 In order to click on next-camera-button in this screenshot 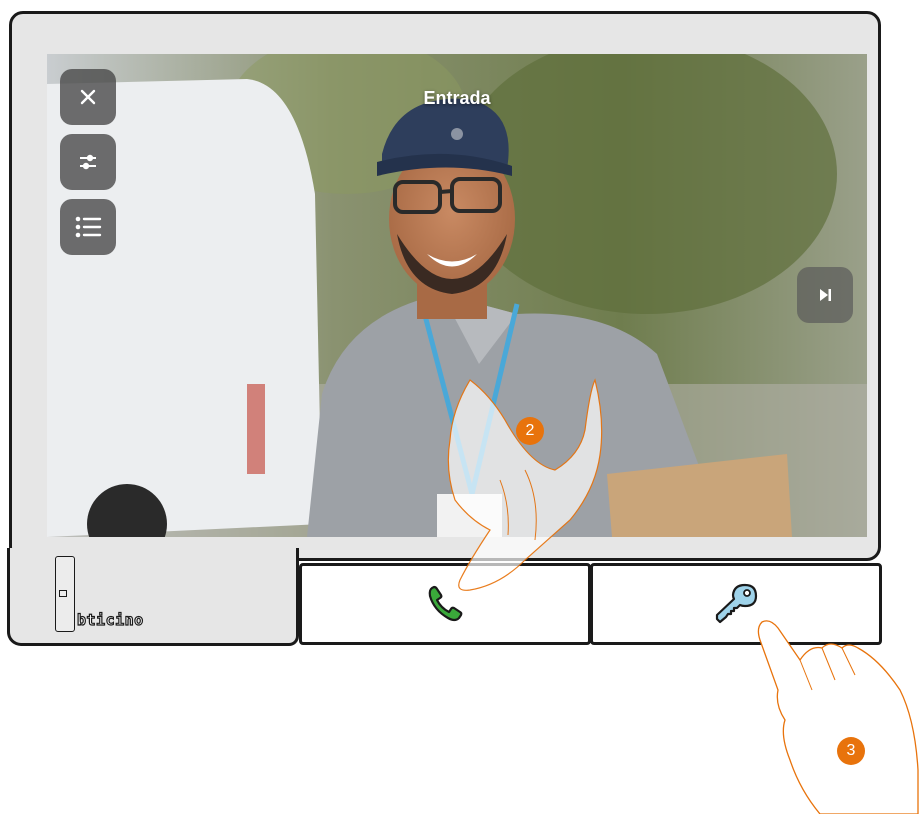, I will do `click(825, 295)`.